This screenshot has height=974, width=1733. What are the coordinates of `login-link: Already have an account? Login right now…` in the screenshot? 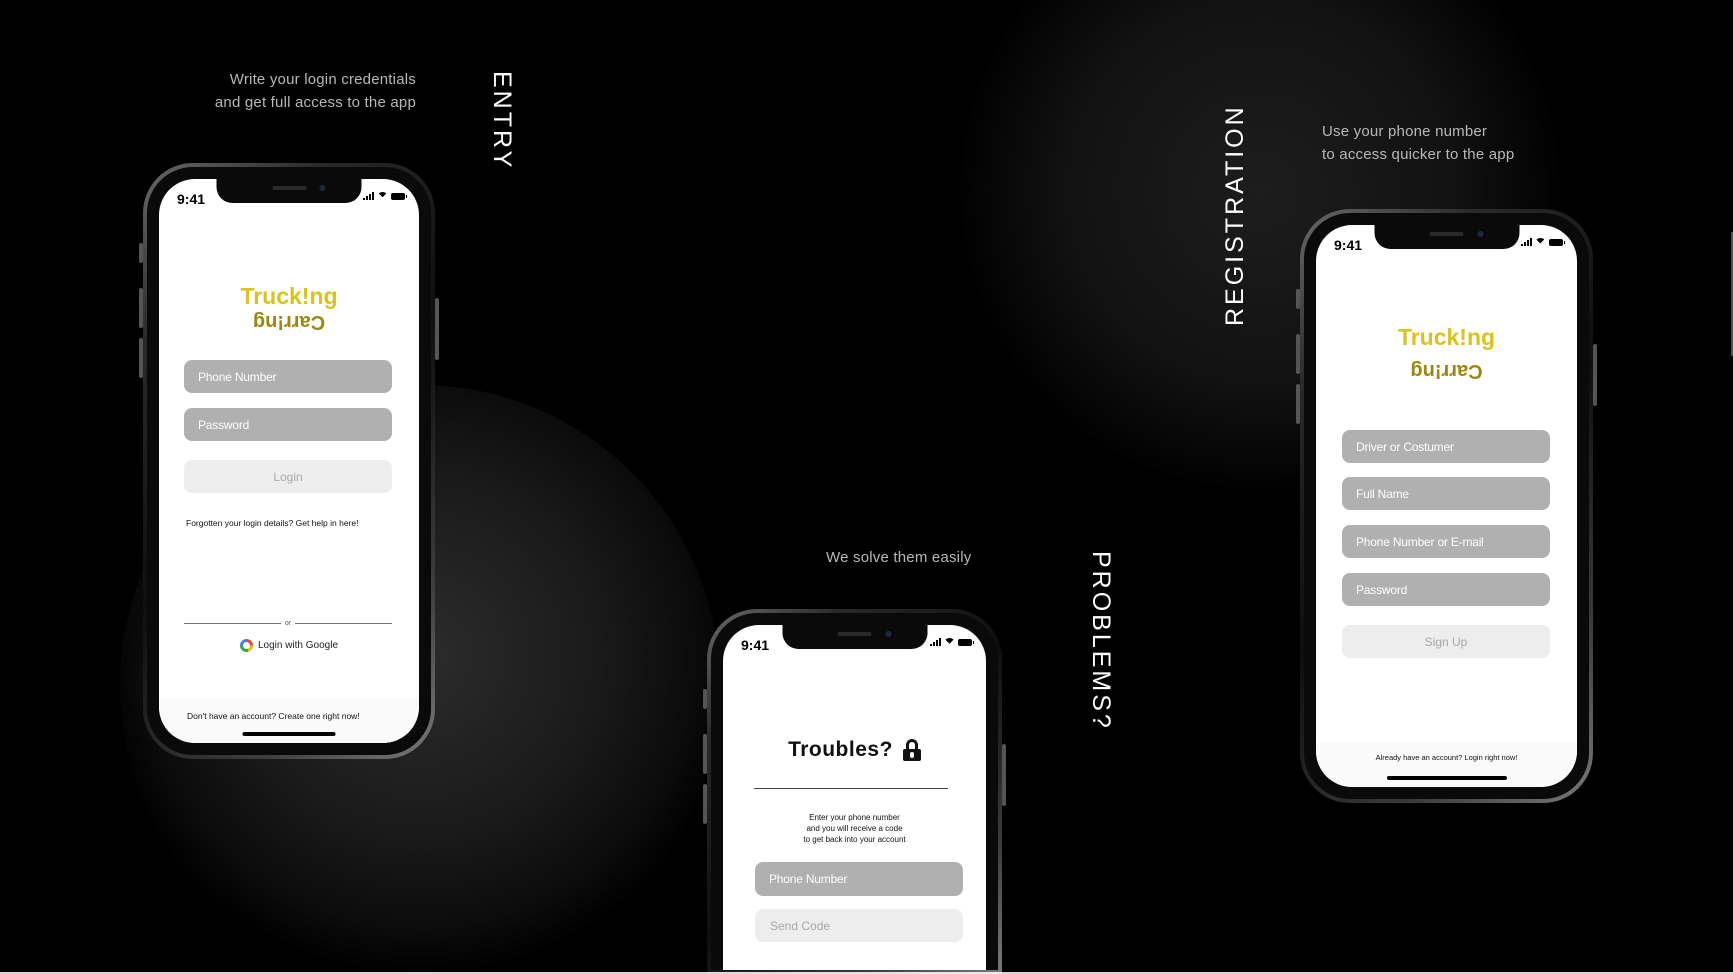 It's located at (1446, 757).